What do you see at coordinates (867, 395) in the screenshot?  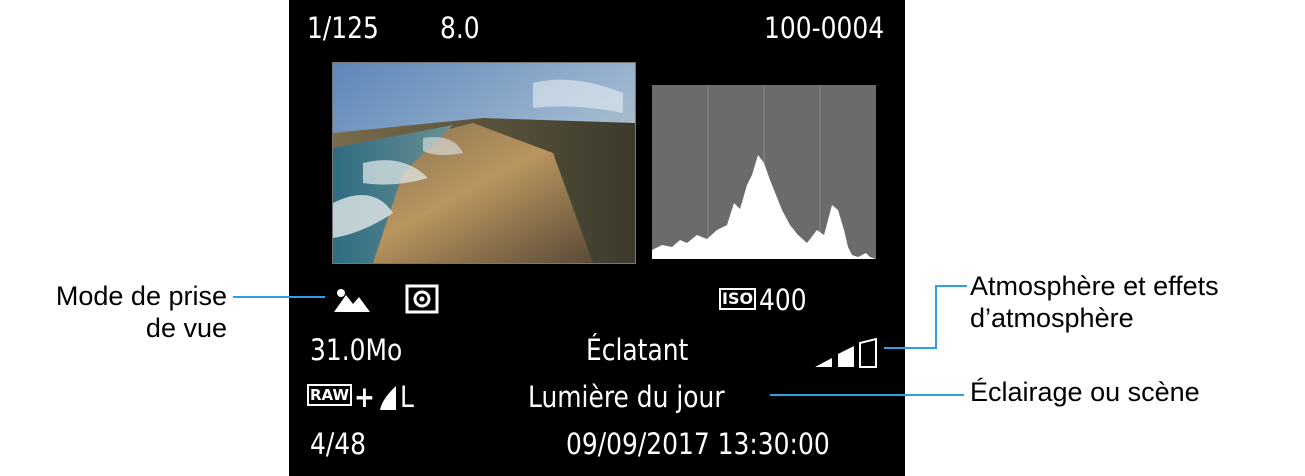 I see `lighting-leader-line` at bounding box center [867, 395].